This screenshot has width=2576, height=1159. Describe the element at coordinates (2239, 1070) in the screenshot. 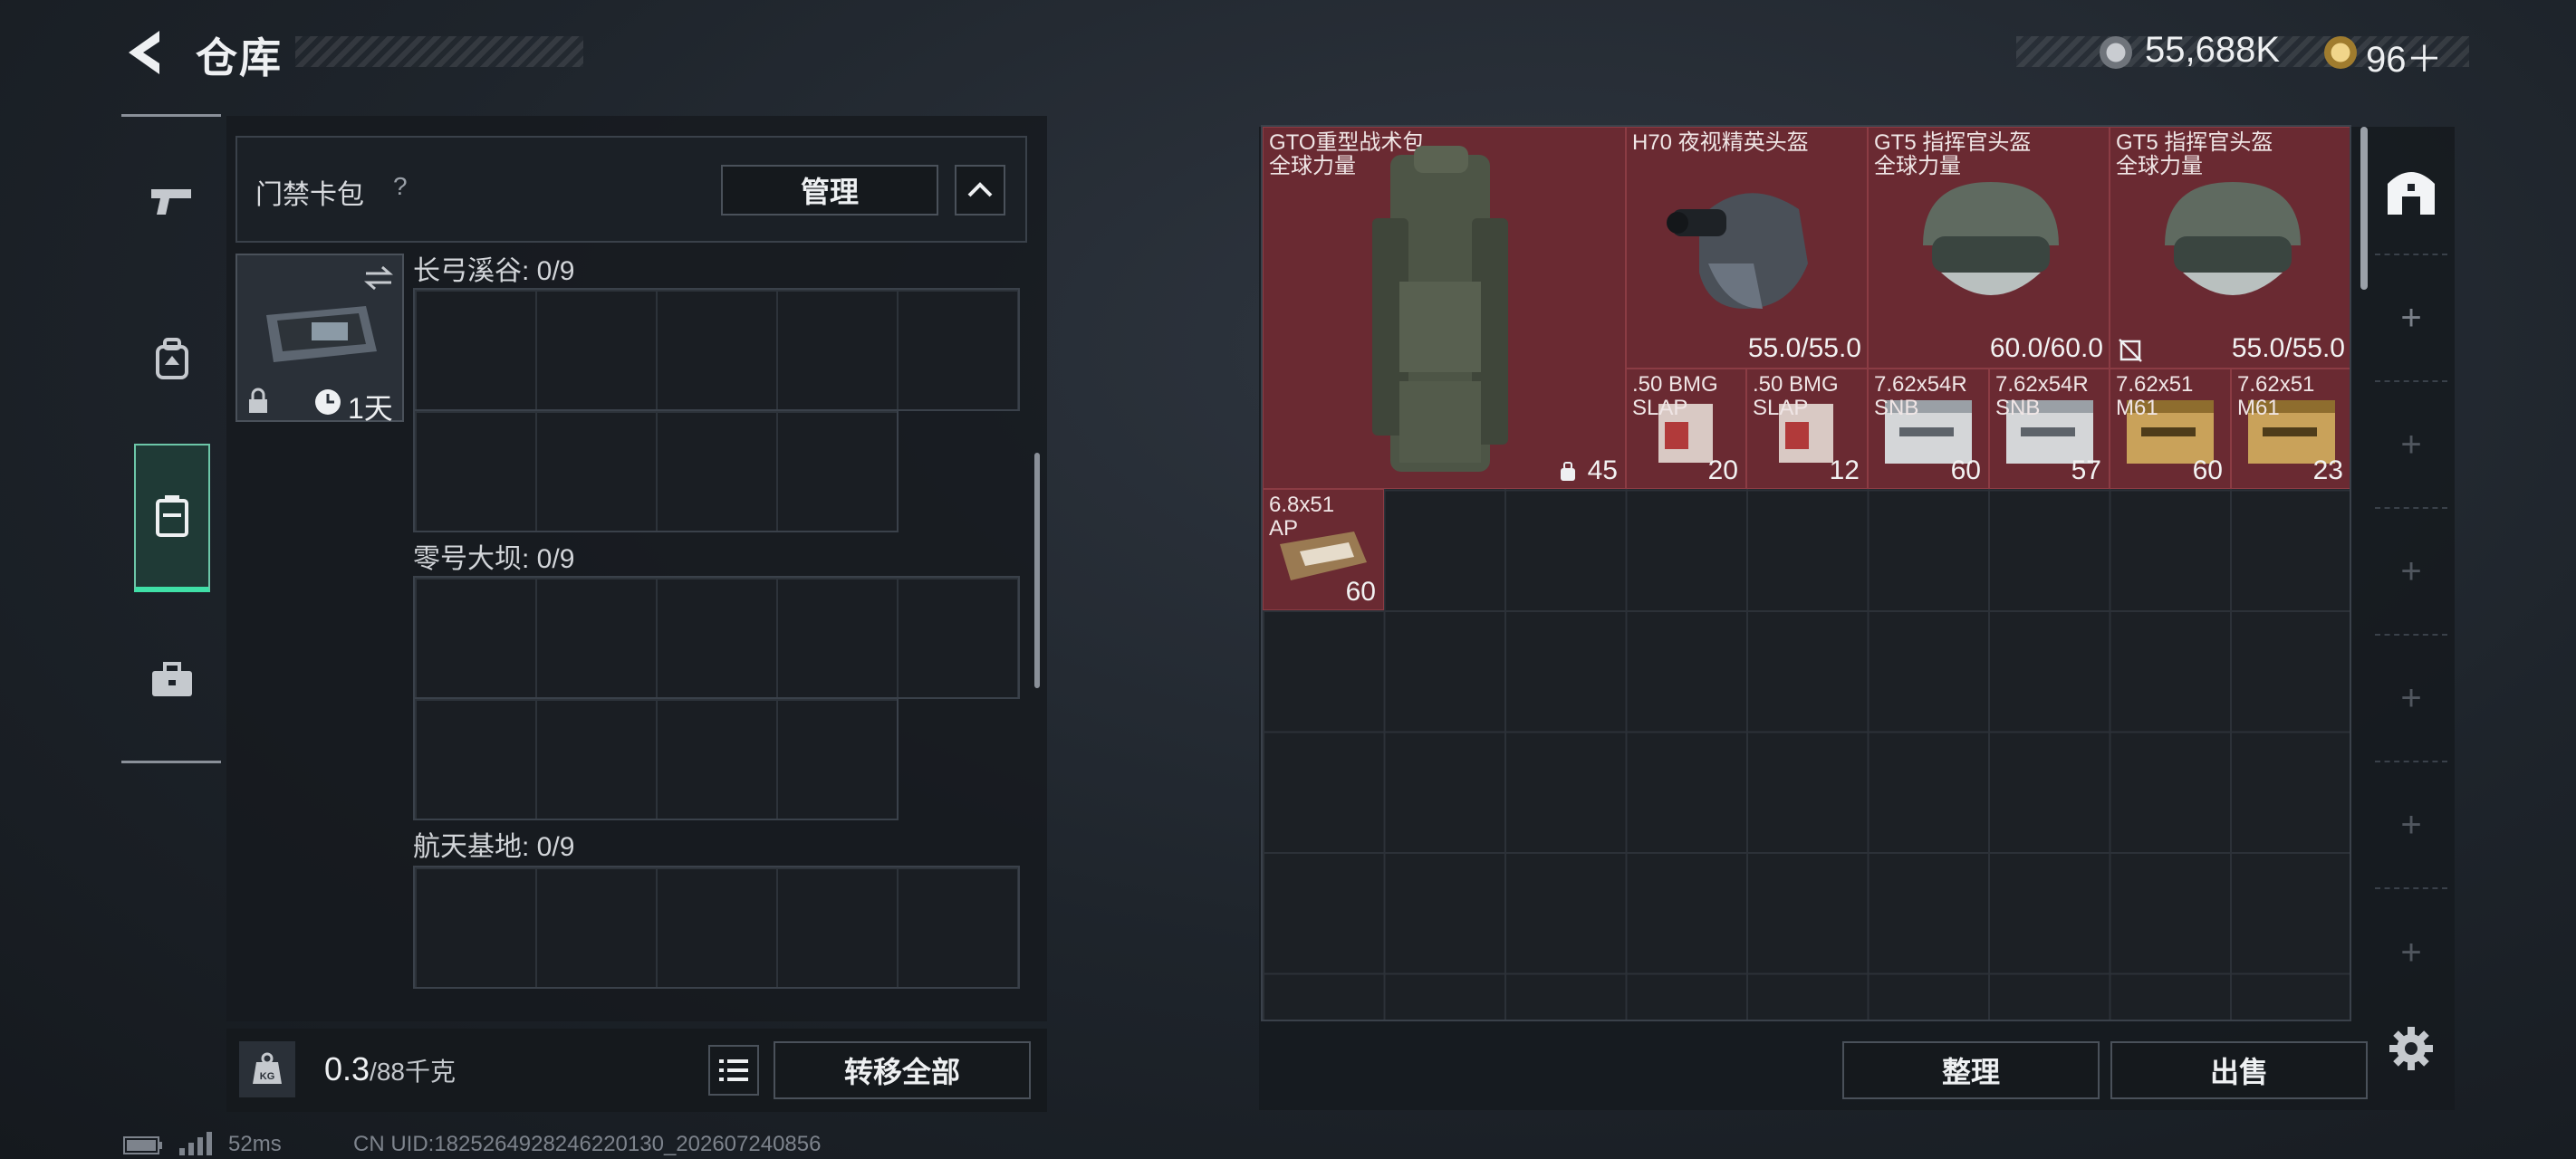

I see `sell-button: 出售` at that location.